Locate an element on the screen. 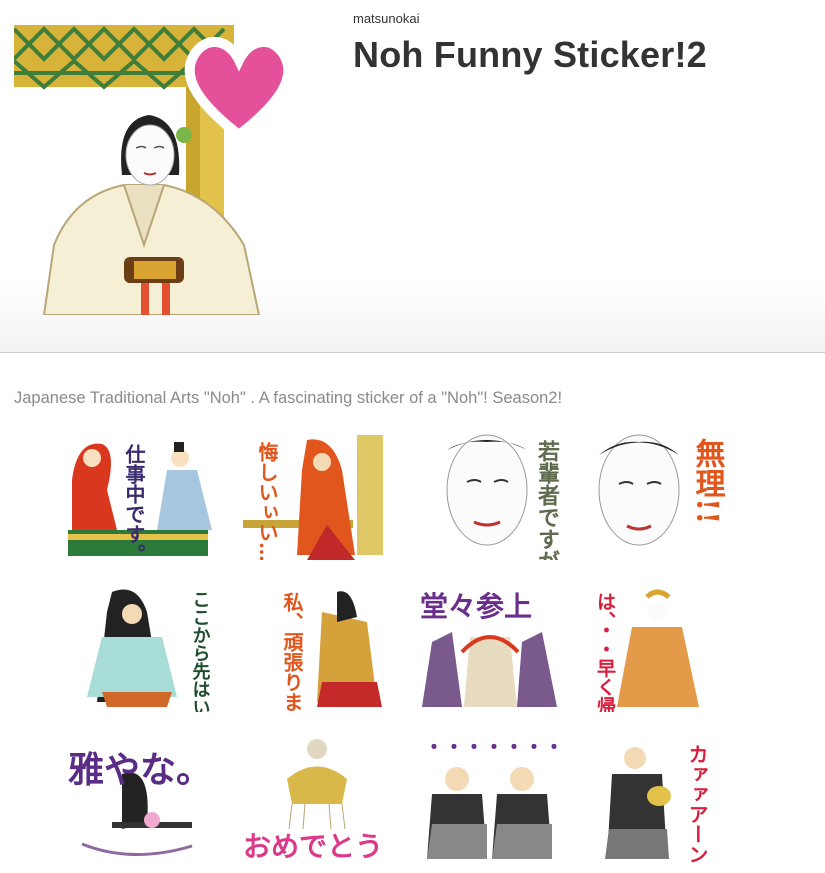 The width and height of the screenshot is (825, 873). noh-performer-heart-illustration is located at coordinates (153, 170).